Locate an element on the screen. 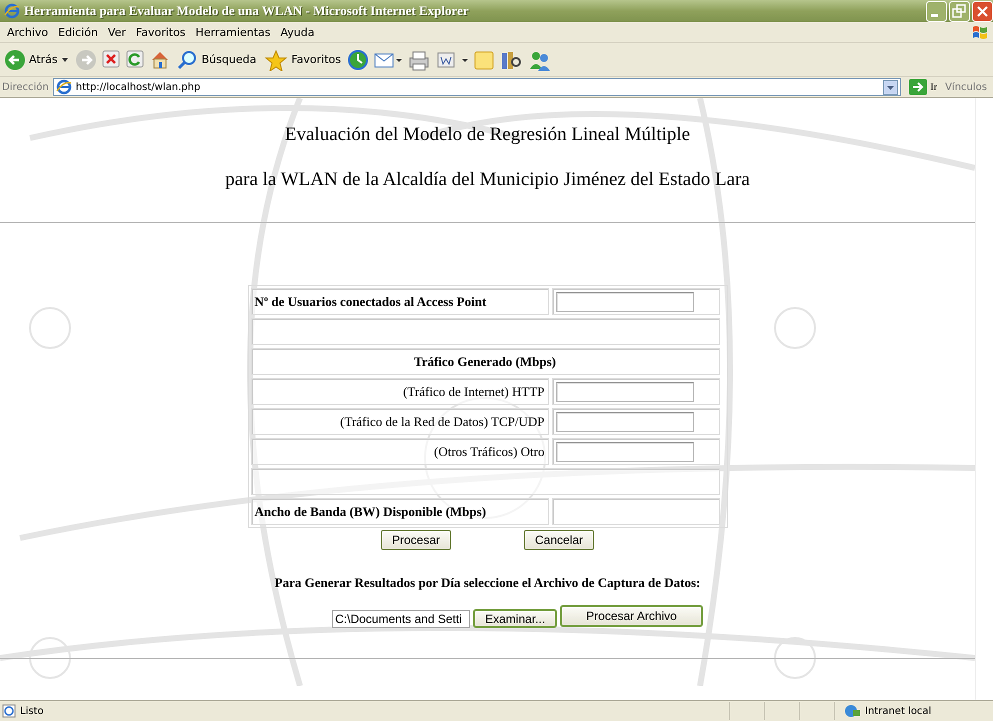 The width and height of the screenshot is (993, 721). stop-icon is located at coordinates (110, 59).